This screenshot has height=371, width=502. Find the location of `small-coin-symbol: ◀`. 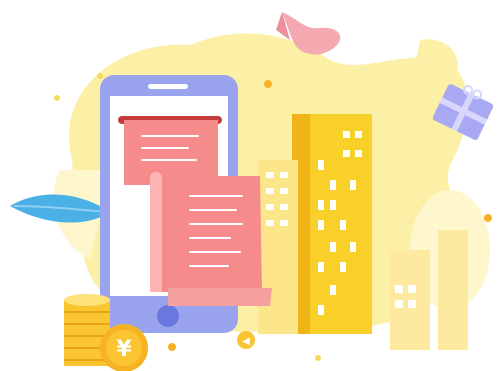

small-coin-symbol: ◀ is located at coordinates (246, 341).